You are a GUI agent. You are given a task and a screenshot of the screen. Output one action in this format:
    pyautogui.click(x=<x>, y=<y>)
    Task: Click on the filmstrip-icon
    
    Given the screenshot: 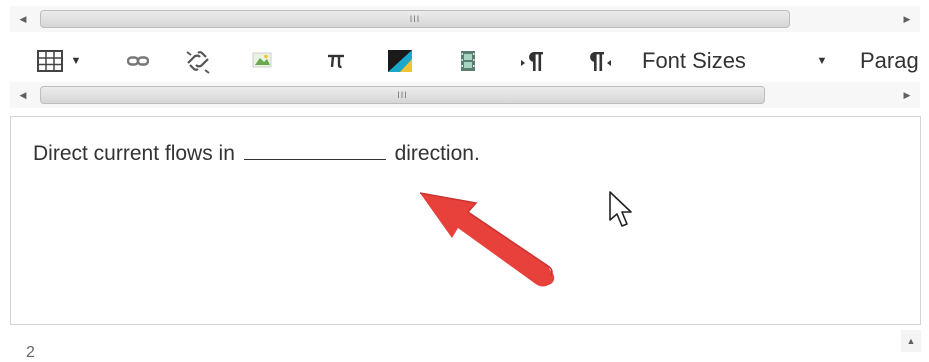 What is the action you would take?
    pyautogui.click(x=468, y=61)
    